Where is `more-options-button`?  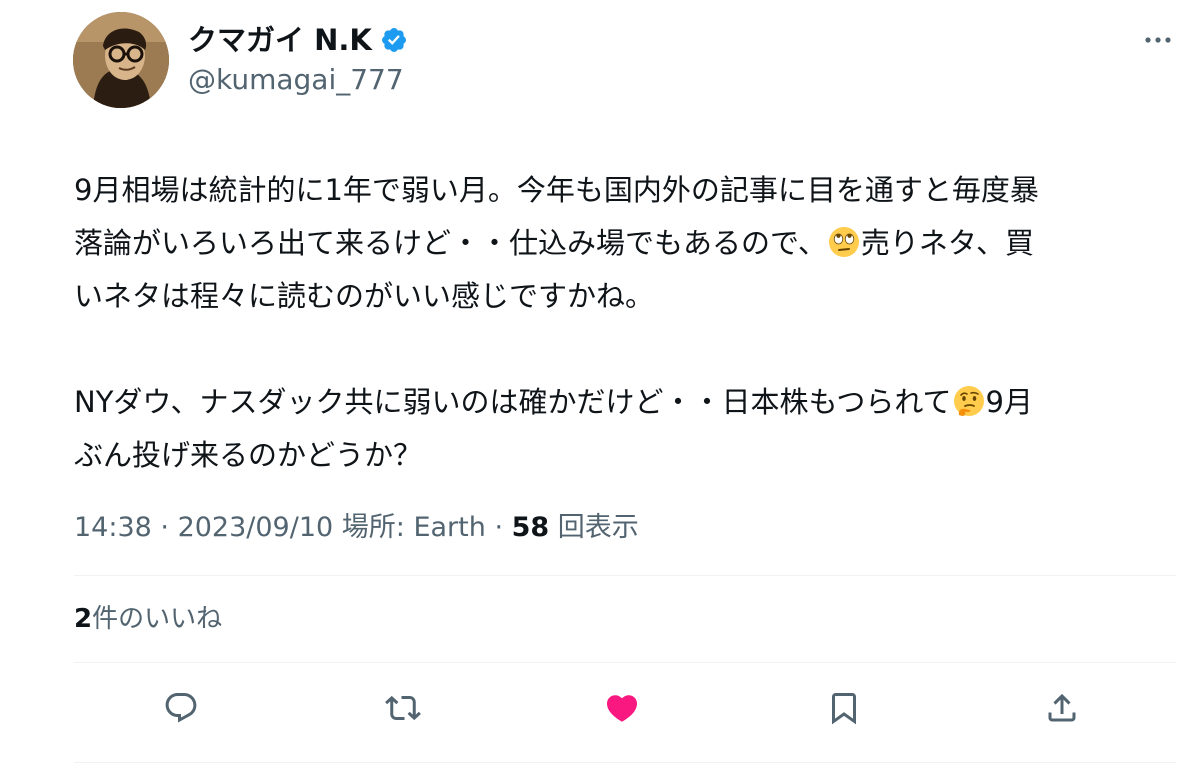
more-options-button is located at coordinates (1158, 40).